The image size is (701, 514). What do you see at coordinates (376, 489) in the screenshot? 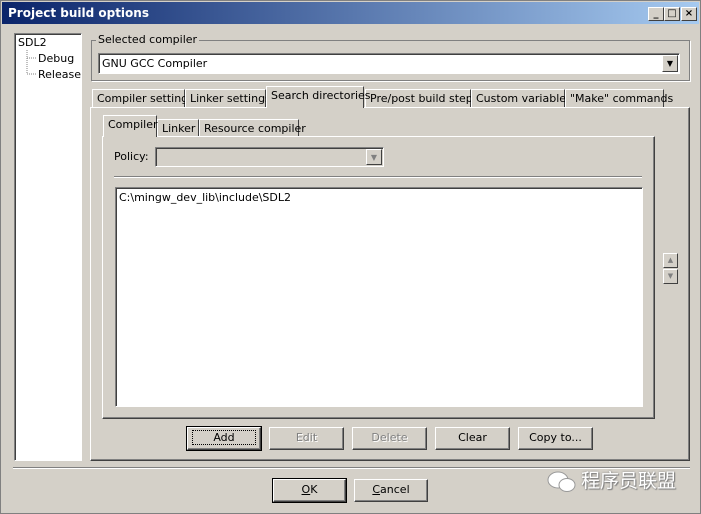
I see `cancel-button-mnemonic: C` at bounding box center [376, 489].